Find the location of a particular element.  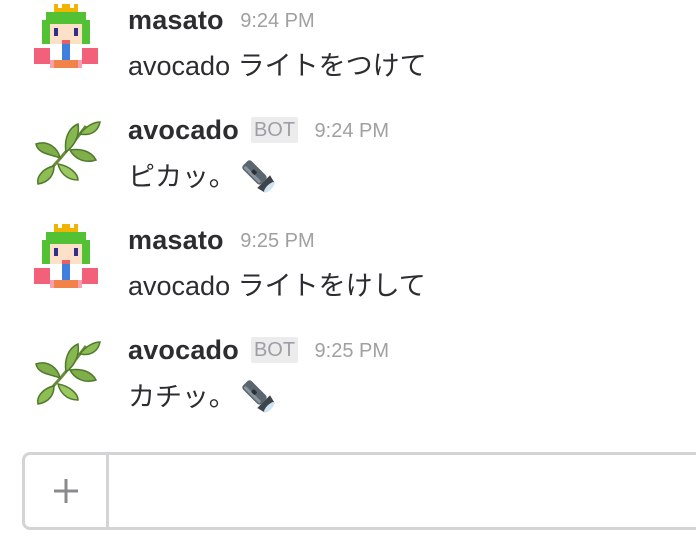

attach-button is located at coordinates (67, 491).